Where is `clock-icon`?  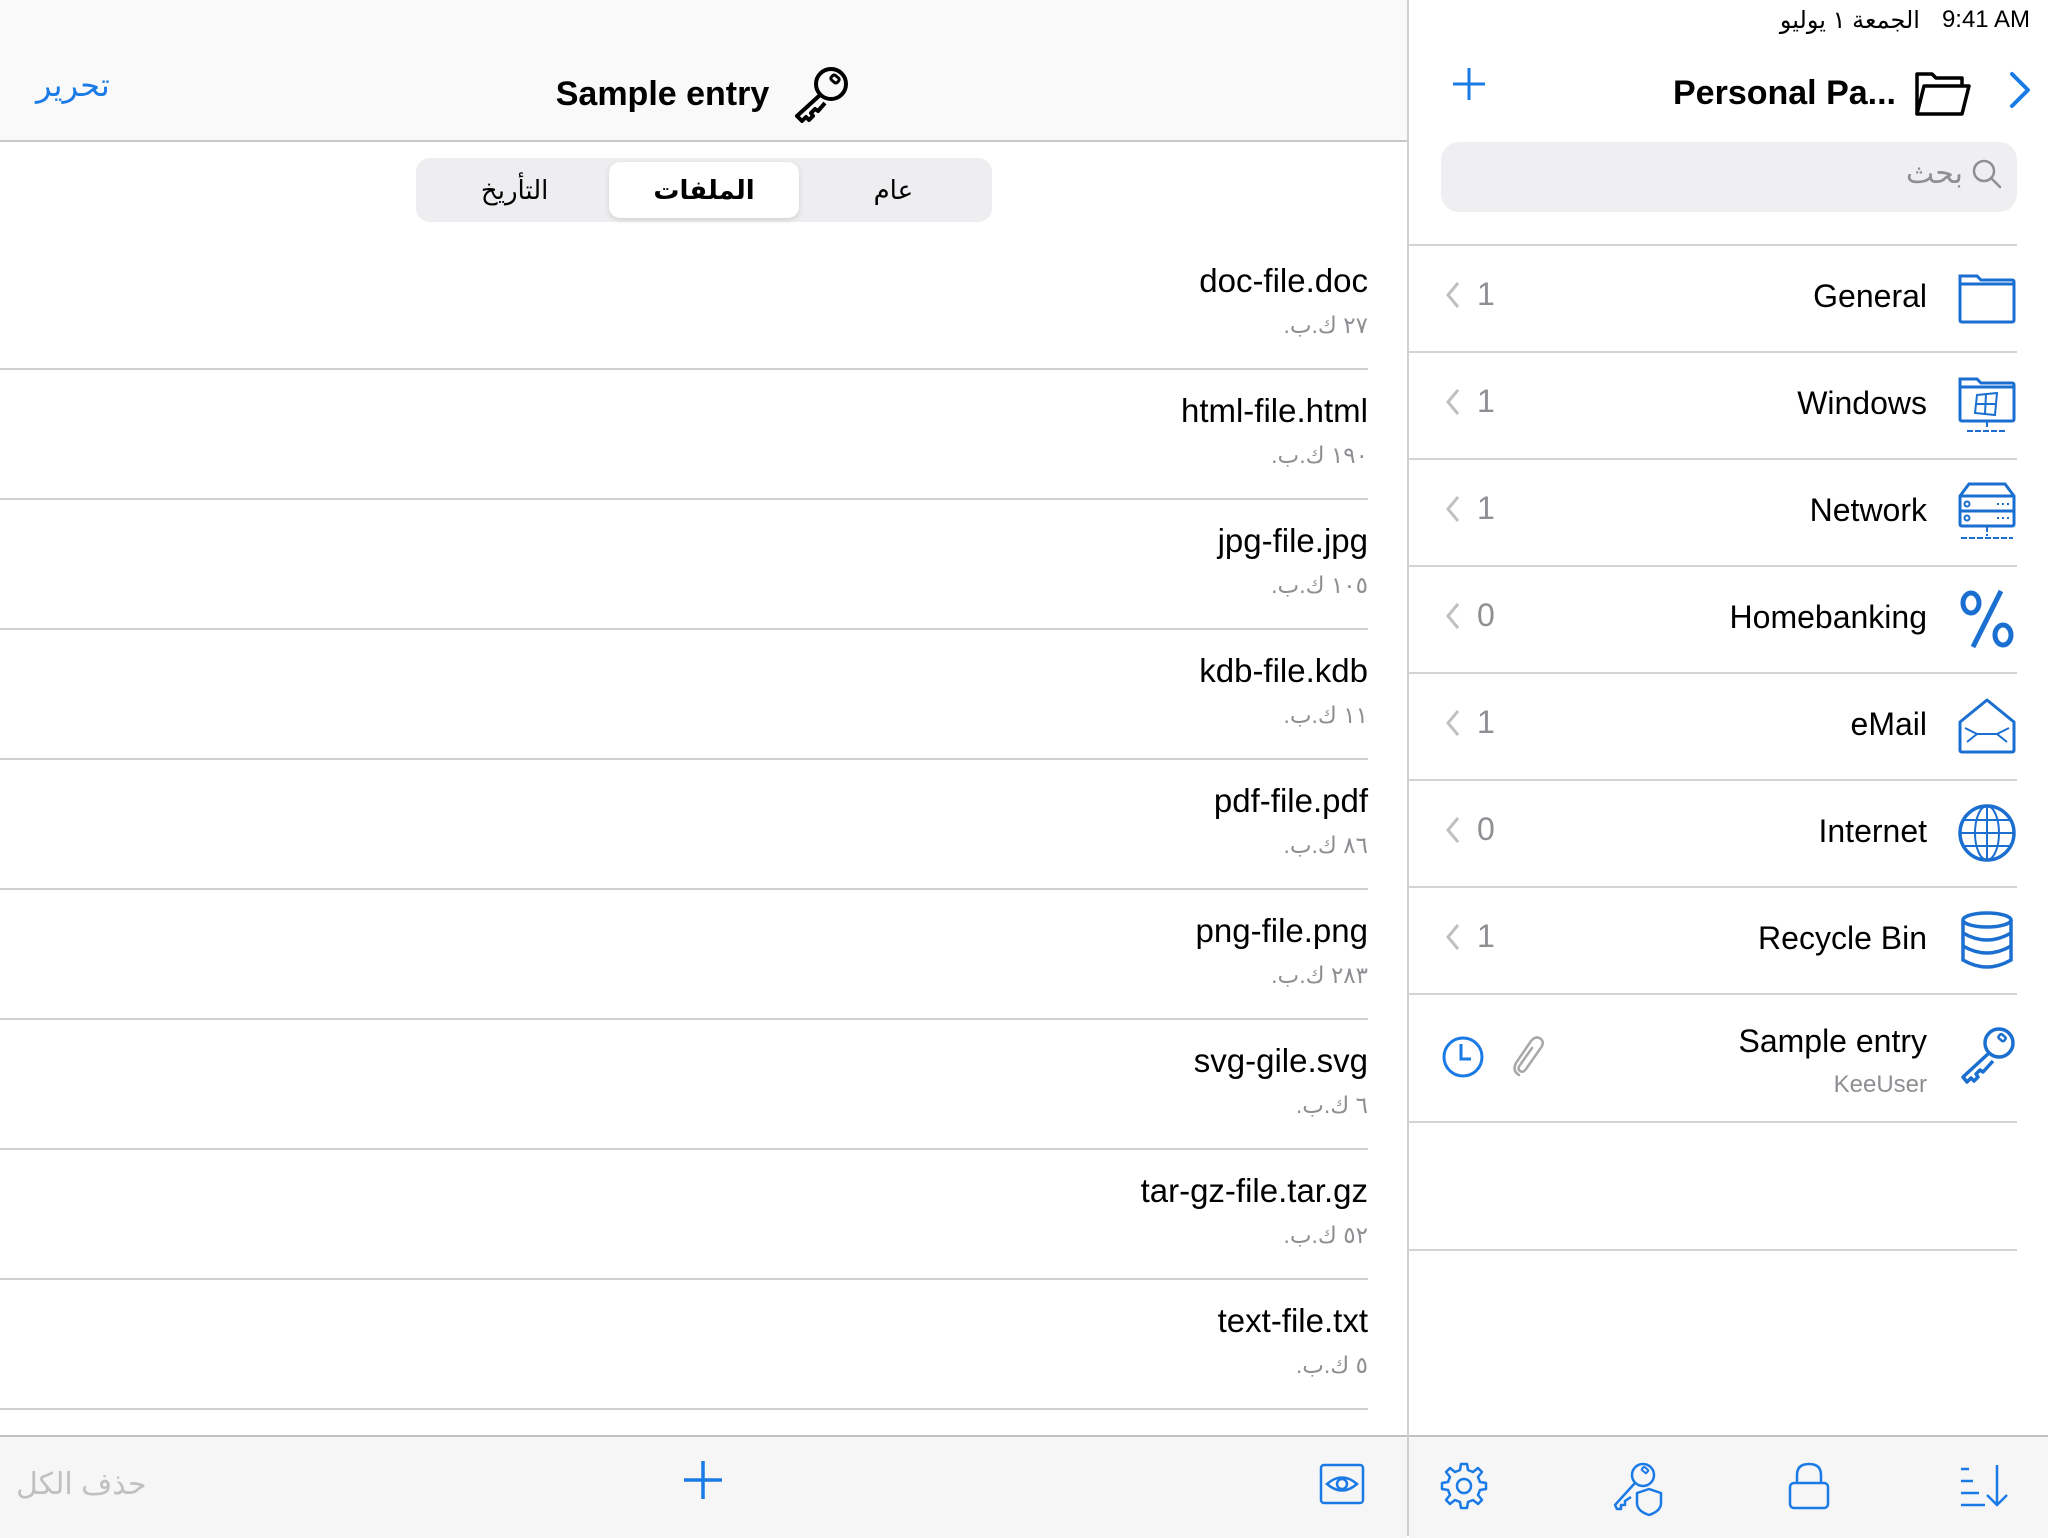
clock-icon is located at coordinates (1463, 1057).